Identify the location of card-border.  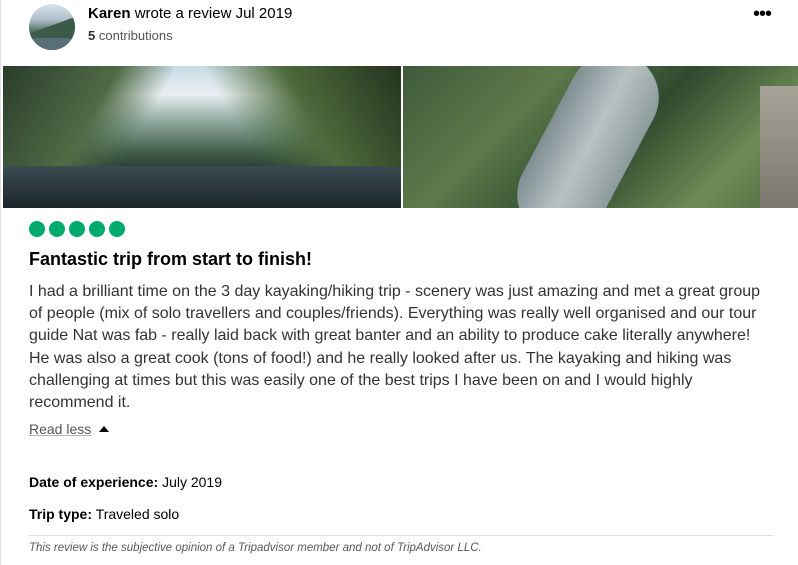
(0, 282).